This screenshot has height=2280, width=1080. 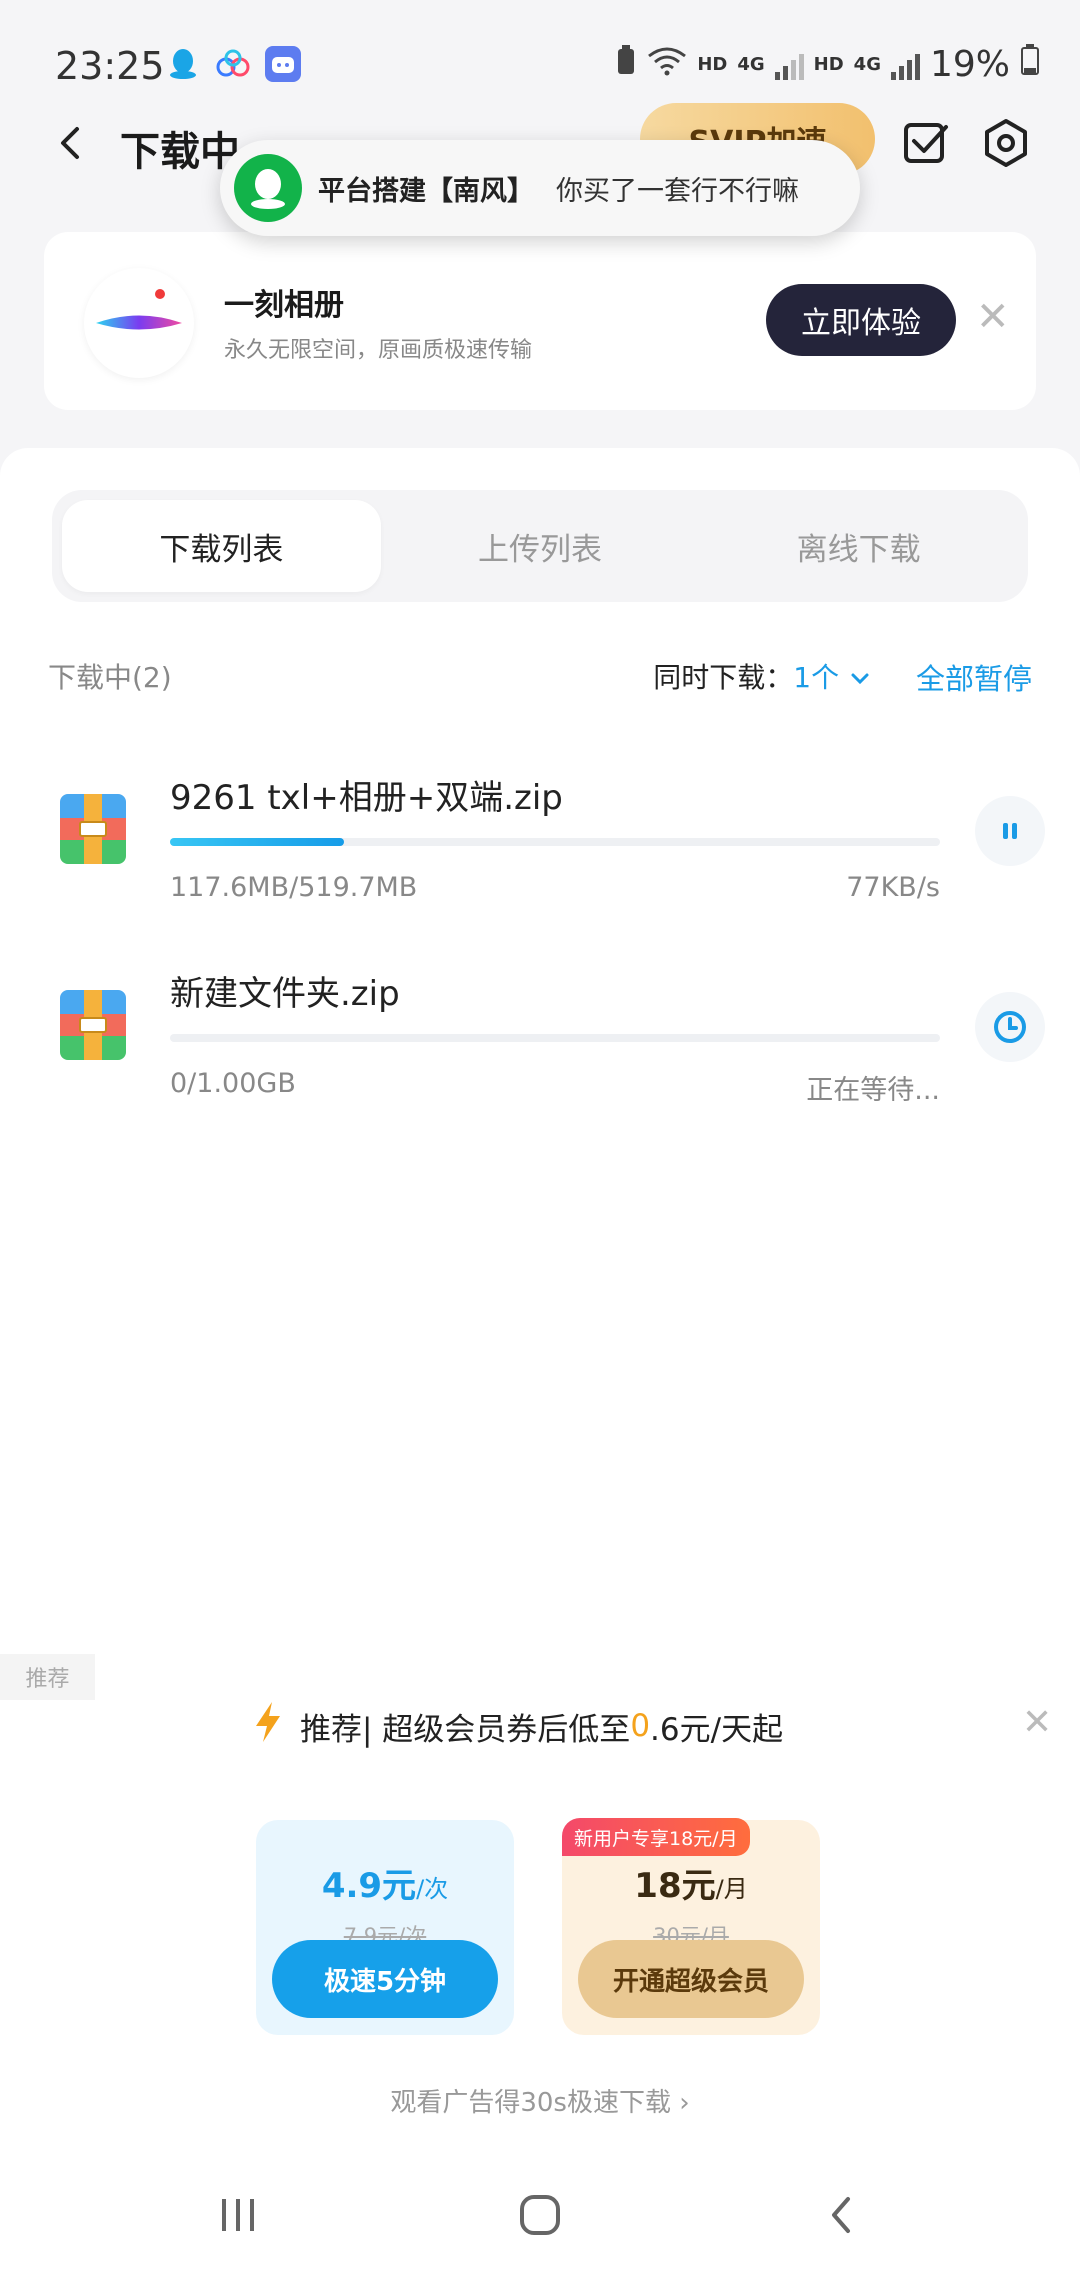 I want to click on try-now-button: 立即体验, so click(x=861, y=320).